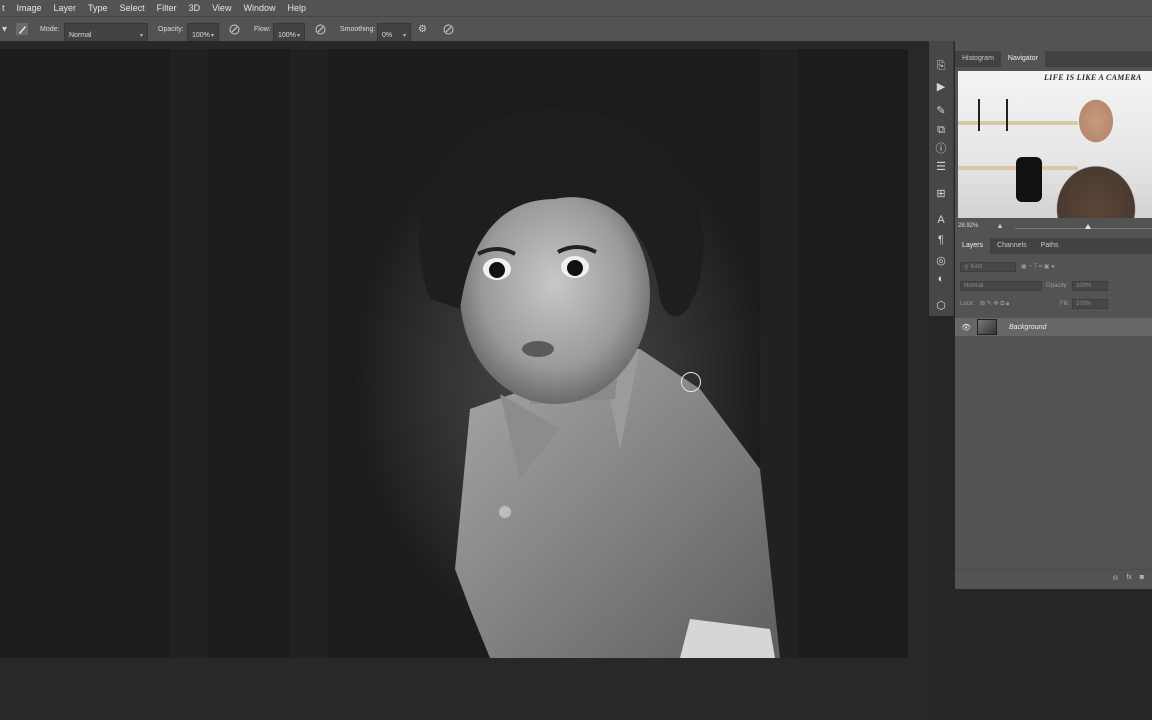 The width and height of the screenshot is (1152, 720). I want to click on opacity-value: 100%, so click(201, 35).